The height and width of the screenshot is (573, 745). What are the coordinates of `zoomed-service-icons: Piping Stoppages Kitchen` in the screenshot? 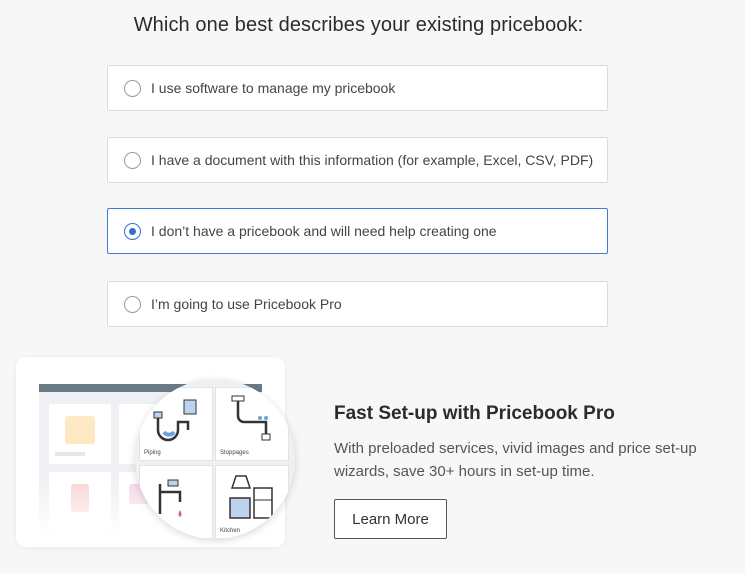 It's located at (215, 459).